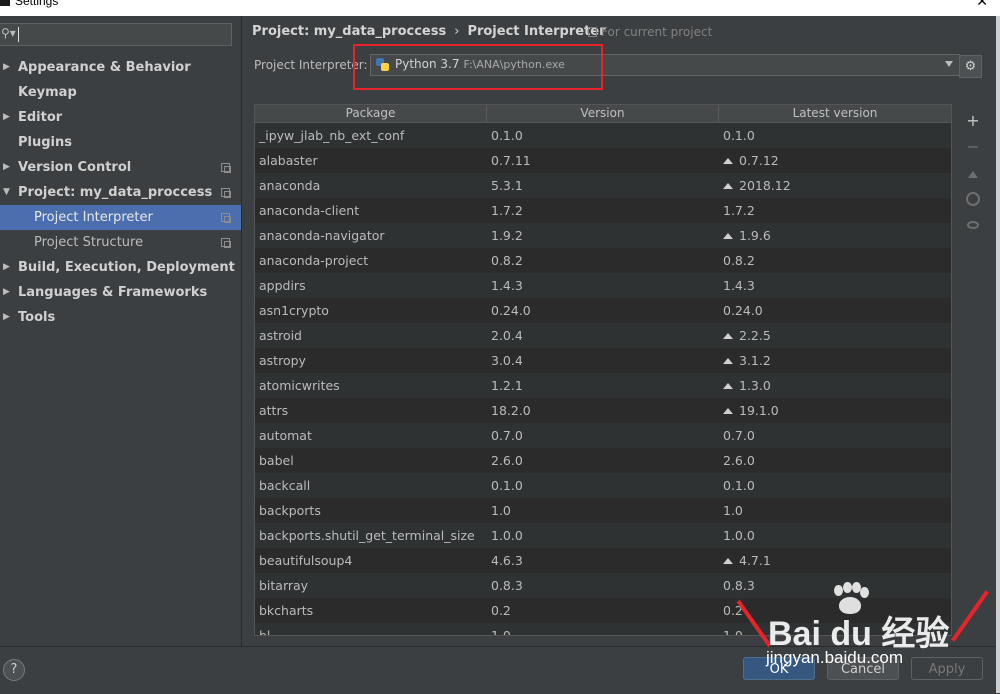 The height and width of the screenshot is (694, 1000). What do you see at coordinates (120, 92) in the screenshot?
I see `tree-item: Keymap` at bounding box center [120, 92].